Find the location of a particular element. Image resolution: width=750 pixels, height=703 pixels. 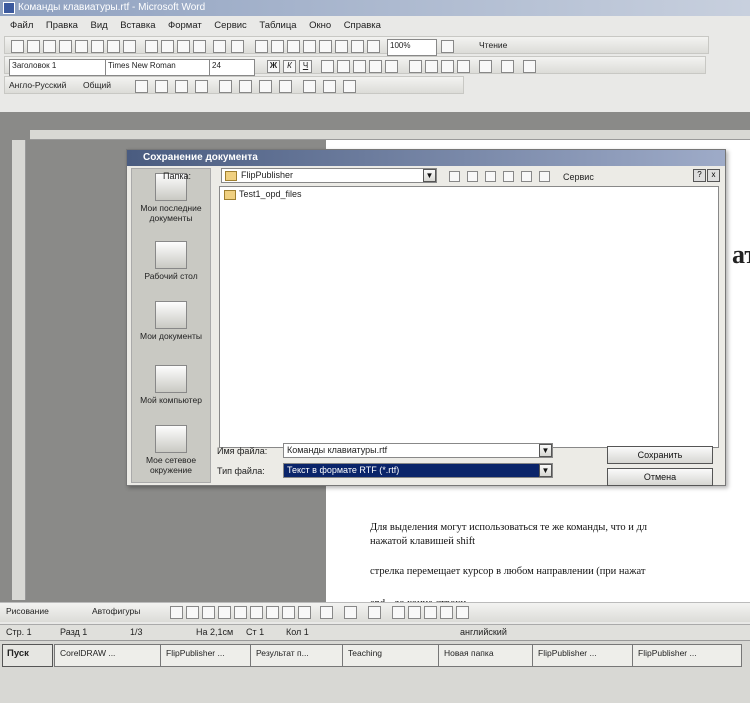

help-icon is located at coordinates (447, 46).